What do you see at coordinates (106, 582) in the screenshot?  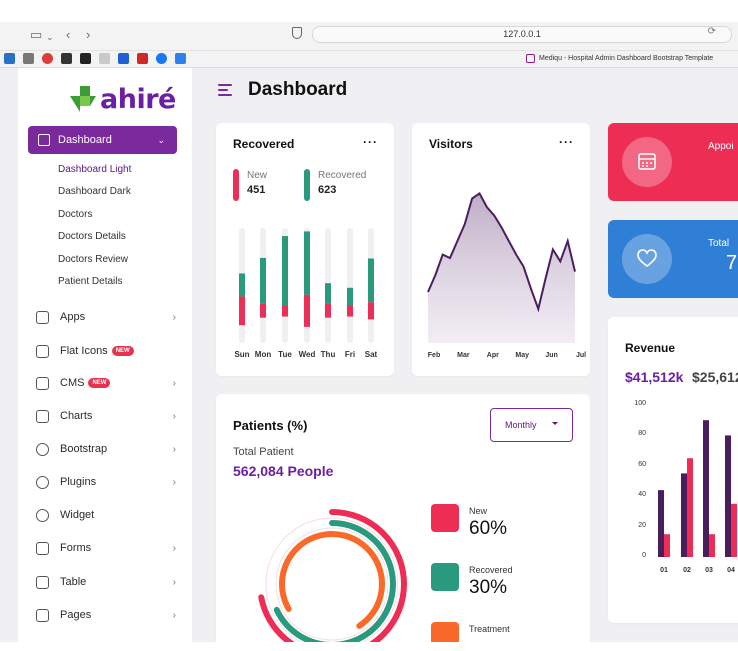 I see `sidebar-item-table: Table ›` at bounding box center [106, 582].